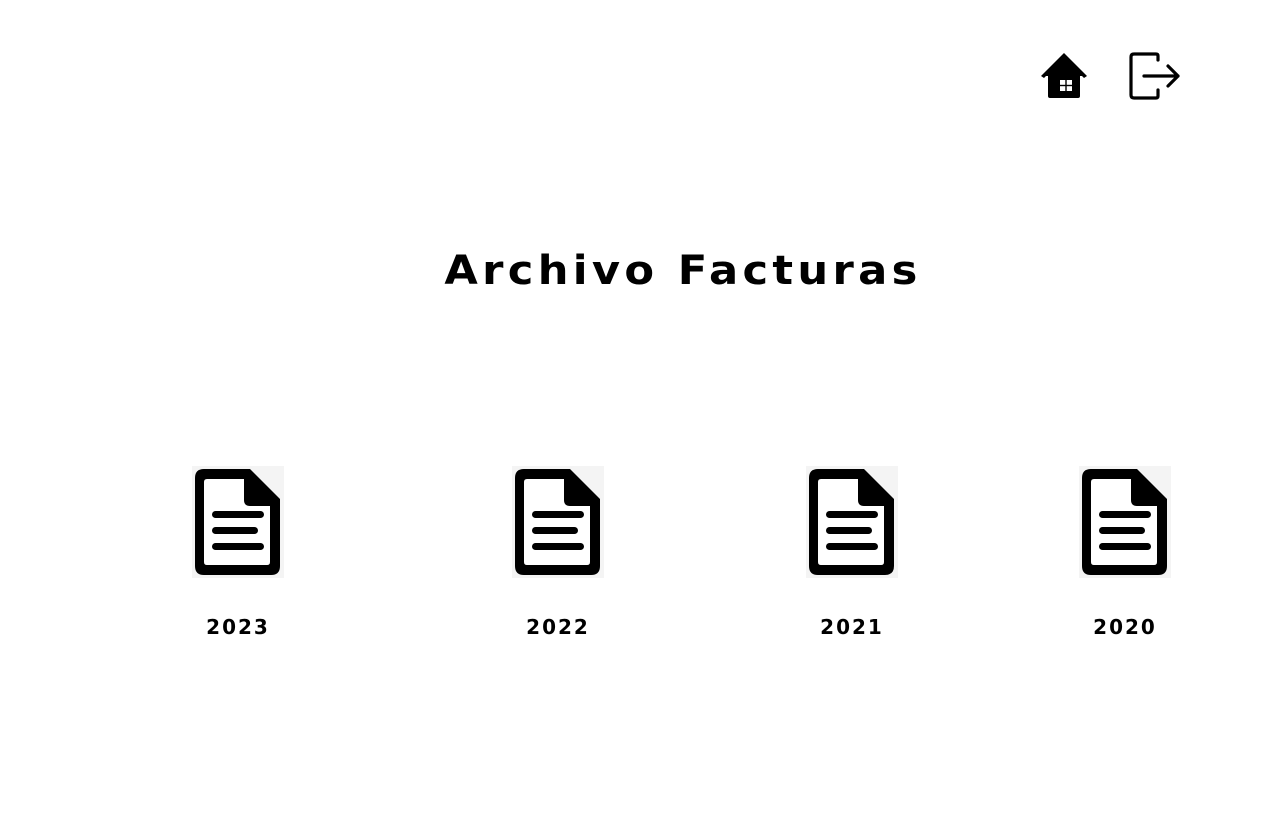  I want to click on year-label: 2021, so click(852, 627).